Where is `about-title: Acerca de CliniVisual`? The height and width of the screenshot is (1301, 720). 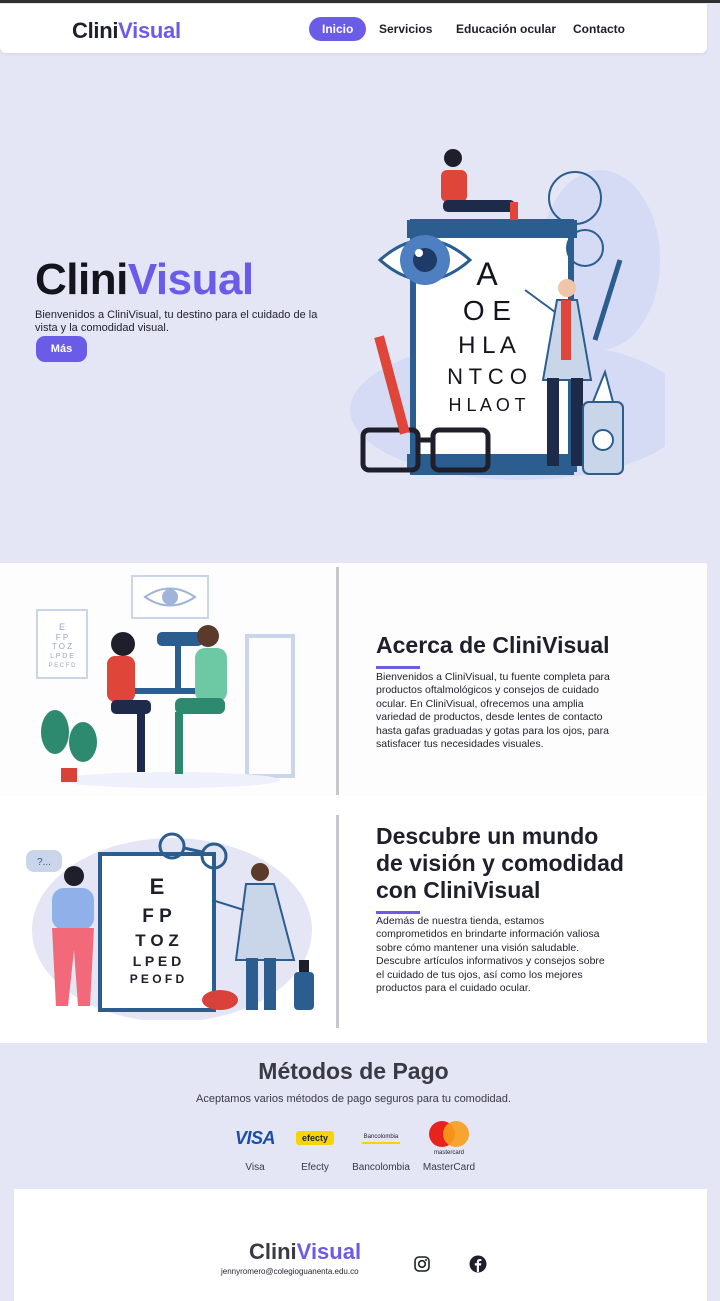 about-title: Acerca de CliniVisual is located at coordinates (493, 645).